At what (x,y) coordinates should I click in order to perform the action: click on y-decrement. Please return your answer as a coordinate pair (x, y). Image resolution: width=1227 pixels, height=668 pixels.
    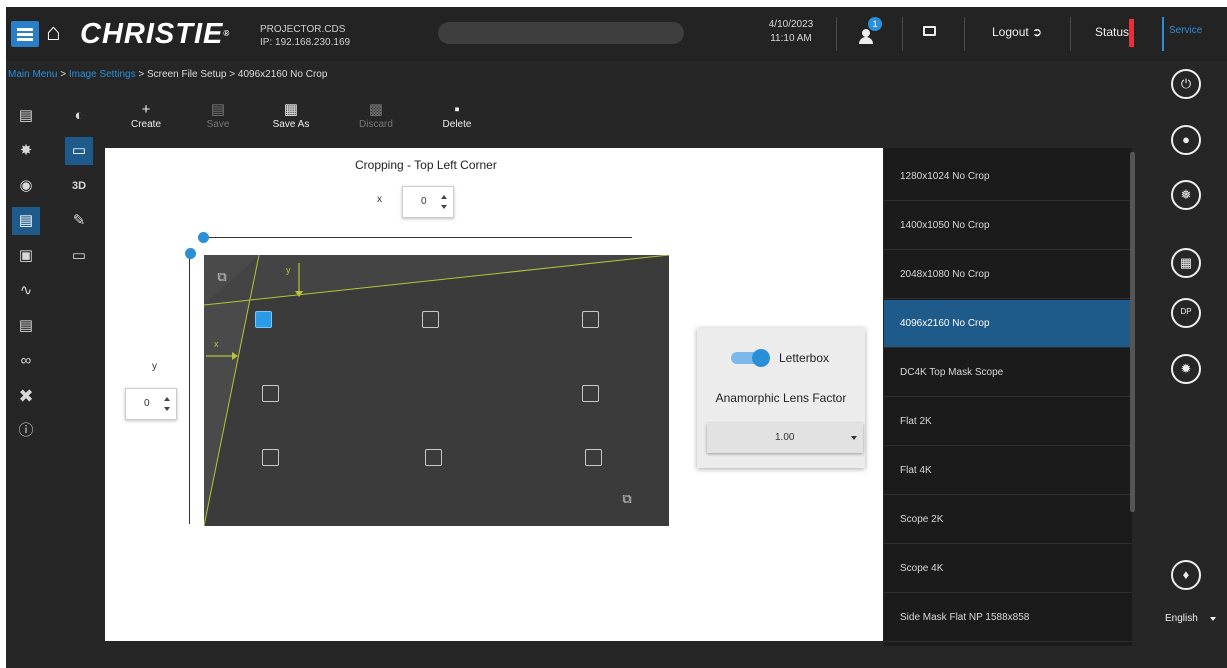
    Looking at the image, I should click on (167, 409).